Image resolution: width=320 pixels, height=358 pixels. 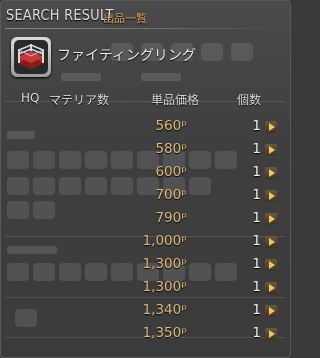 What do you see at coordinates (164, 241) in the screenshot?
I see `listing-price: 1,000ᵖ` at bounding box center [164, 241].